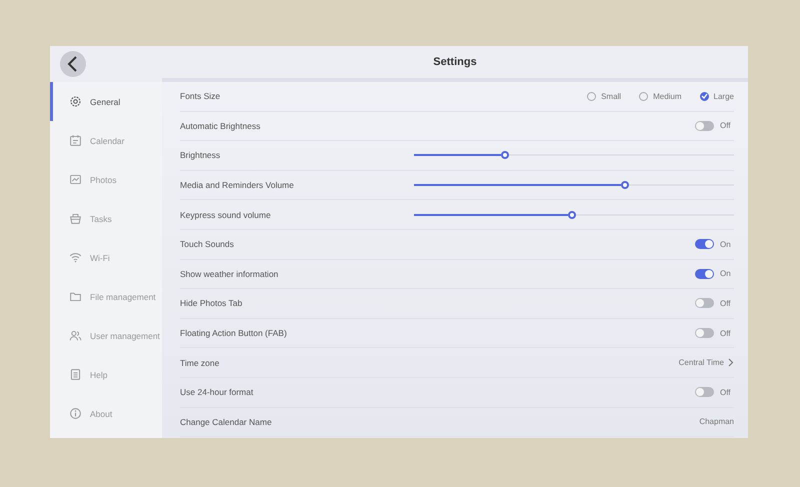 The height and width of the screenshot is (487, 800). What do you see at coordinates (200, 363) in the screenshot?
I see `setting-label: Time zone` at bounding box center [200, 363].